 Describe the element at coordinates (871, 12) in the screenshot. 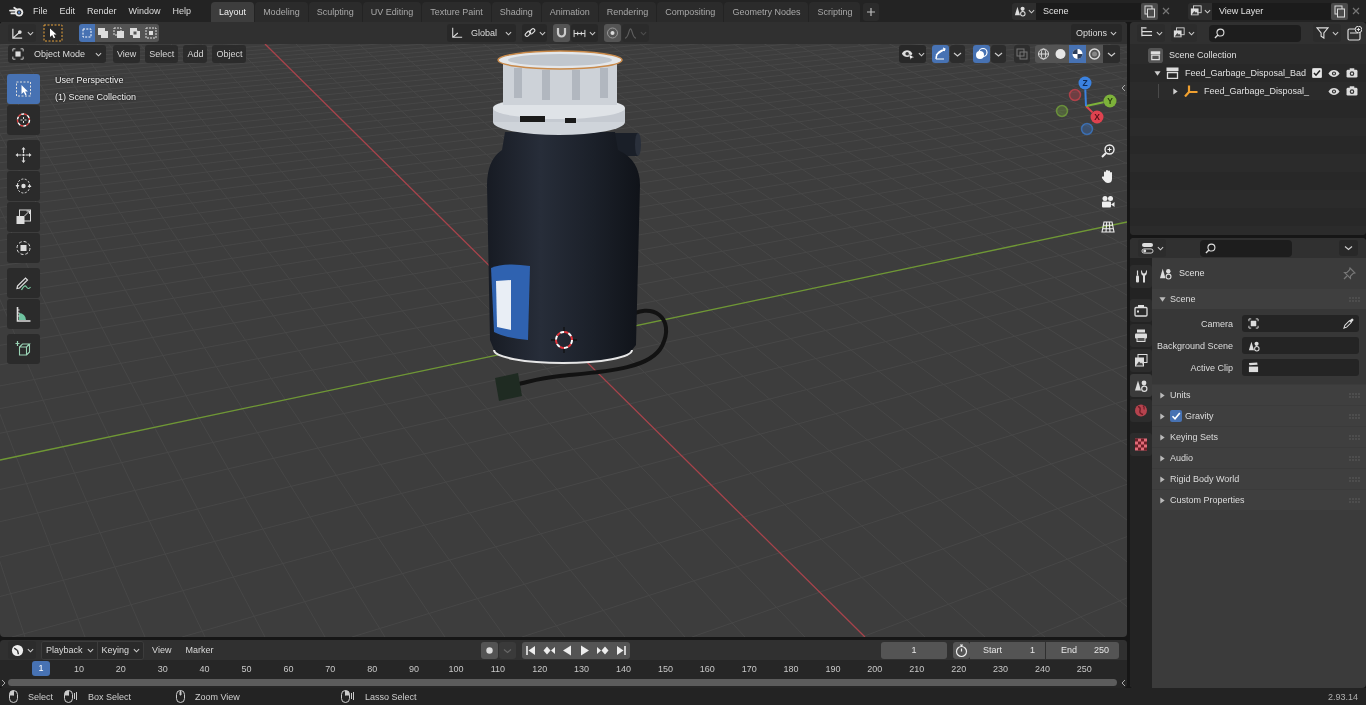

I see `add-workspace-icon` at that location.